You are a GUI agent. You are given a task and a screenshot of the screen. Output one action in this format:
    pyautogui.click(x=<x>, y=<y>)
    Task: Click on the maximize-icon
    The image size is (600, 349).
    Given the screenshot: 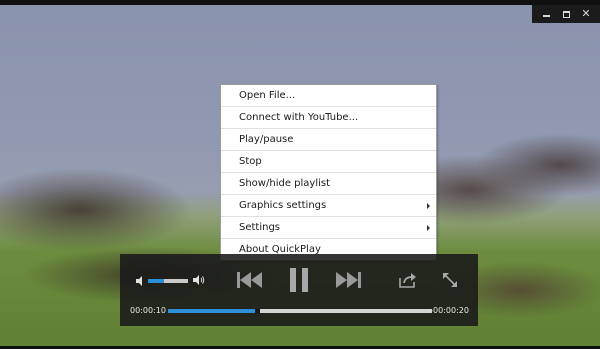 What is the action you would take?
    pyautogui.click(x=566, y=14)
    